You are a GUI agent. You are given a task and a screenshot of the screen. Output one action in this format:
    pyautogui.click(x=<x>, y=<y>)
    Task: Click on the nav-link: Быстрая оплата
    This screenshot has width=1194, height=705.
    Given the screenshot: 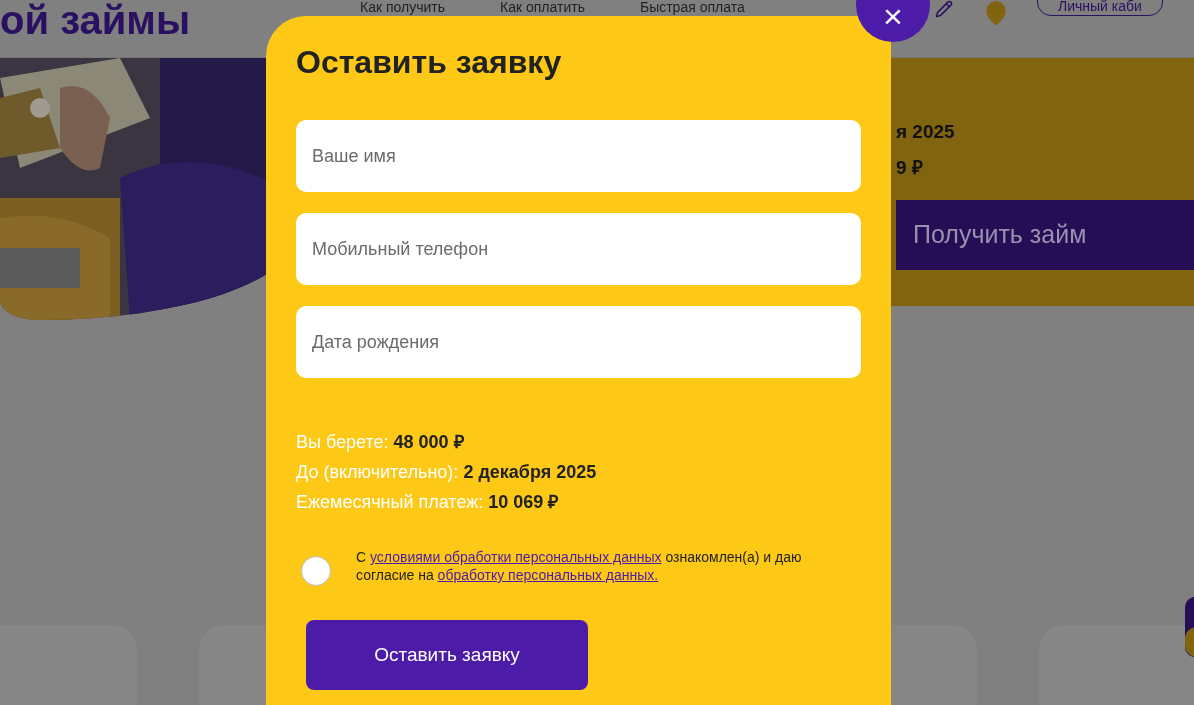 What is the action you would take?
    pyautogui.click(x=692, y=7)
    